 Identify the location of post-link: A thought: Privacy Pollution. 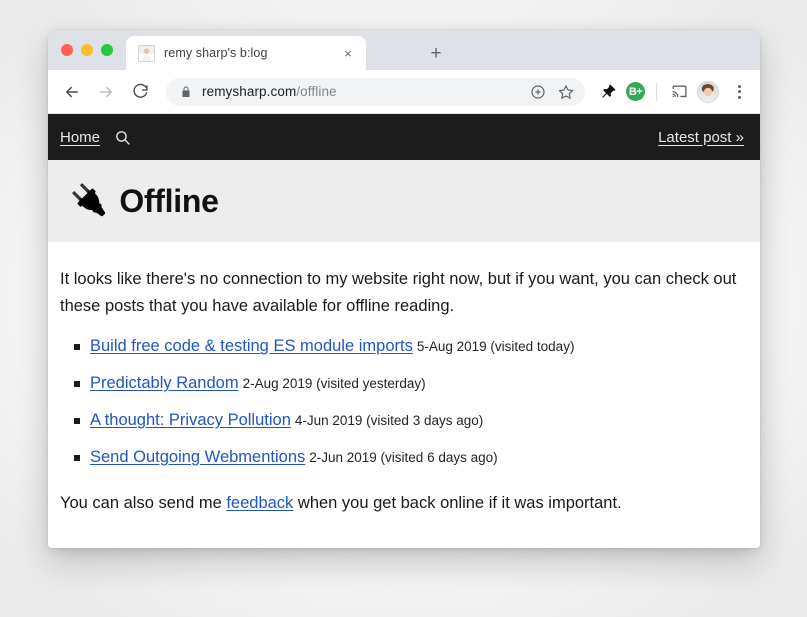
(190, 420).